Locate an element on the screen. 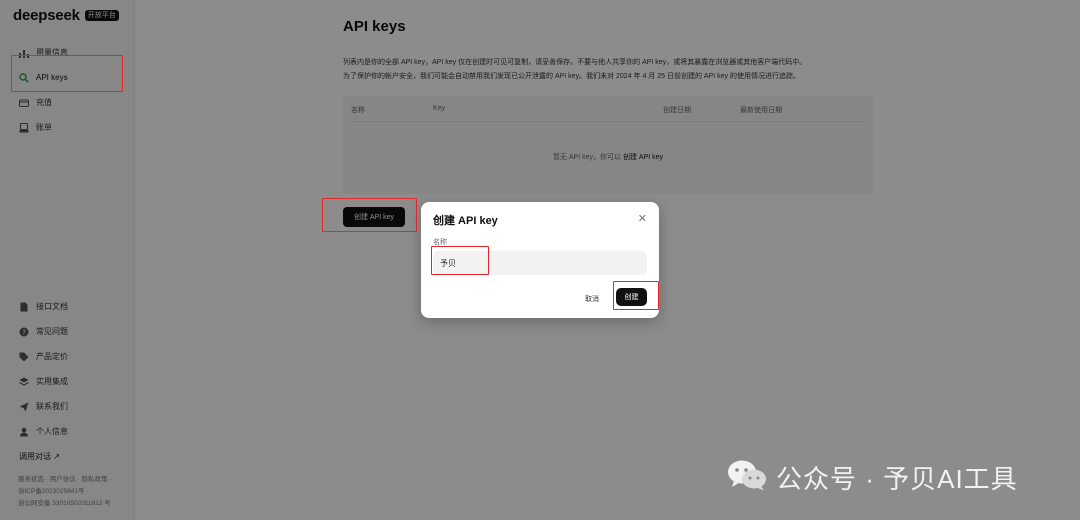  highlight-api-keys-nav is located at coordinates (67, 73).